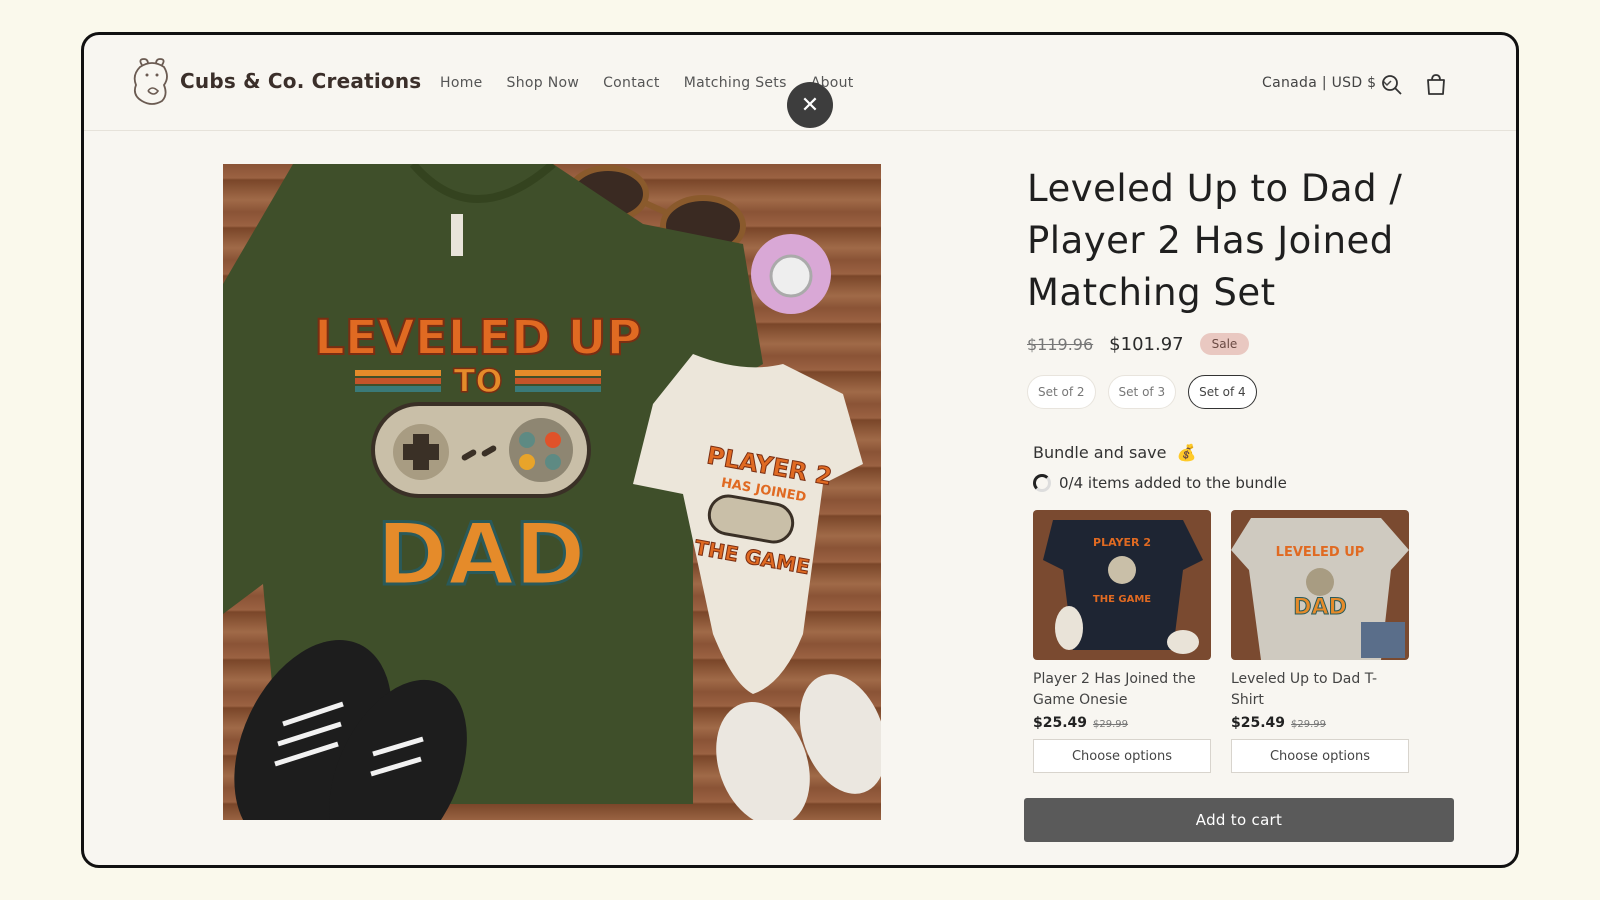  Describe the element at coordinates (1061, 392) in the screenshot. I see `variant-set-of-2: Set of 2` at that location.